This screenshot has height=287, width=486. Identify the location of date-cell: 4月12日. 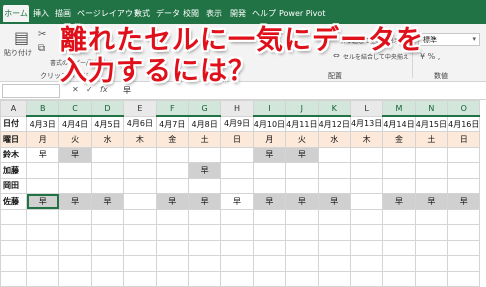
(334, 123).